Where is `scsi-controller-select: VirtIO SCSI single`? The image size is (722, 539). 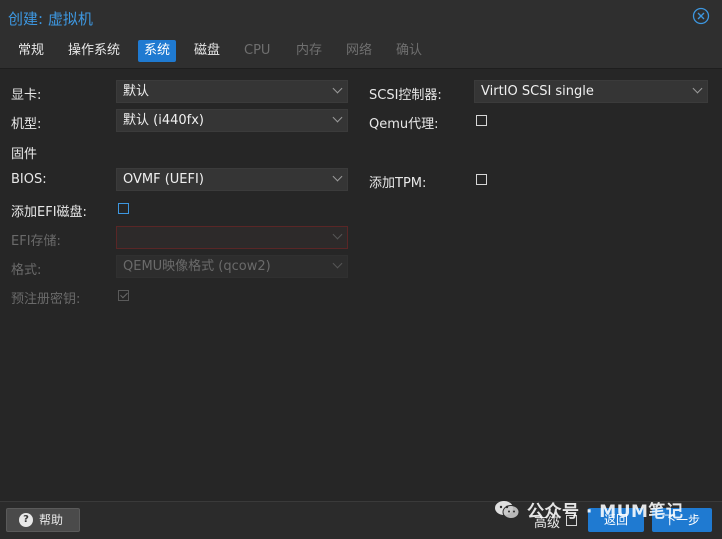 scsi-controller-select: VirtIO SCSI single is located at coordinates (591, 91).